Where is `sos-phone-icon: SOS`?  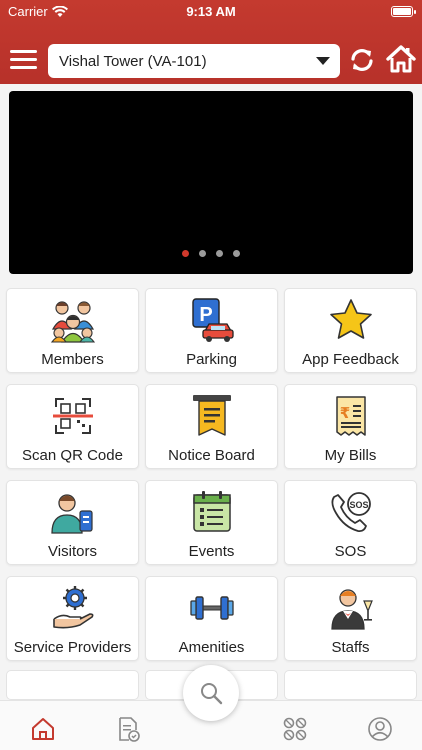
sos-phone-icon: SOS is located at coordinates (351, 512).